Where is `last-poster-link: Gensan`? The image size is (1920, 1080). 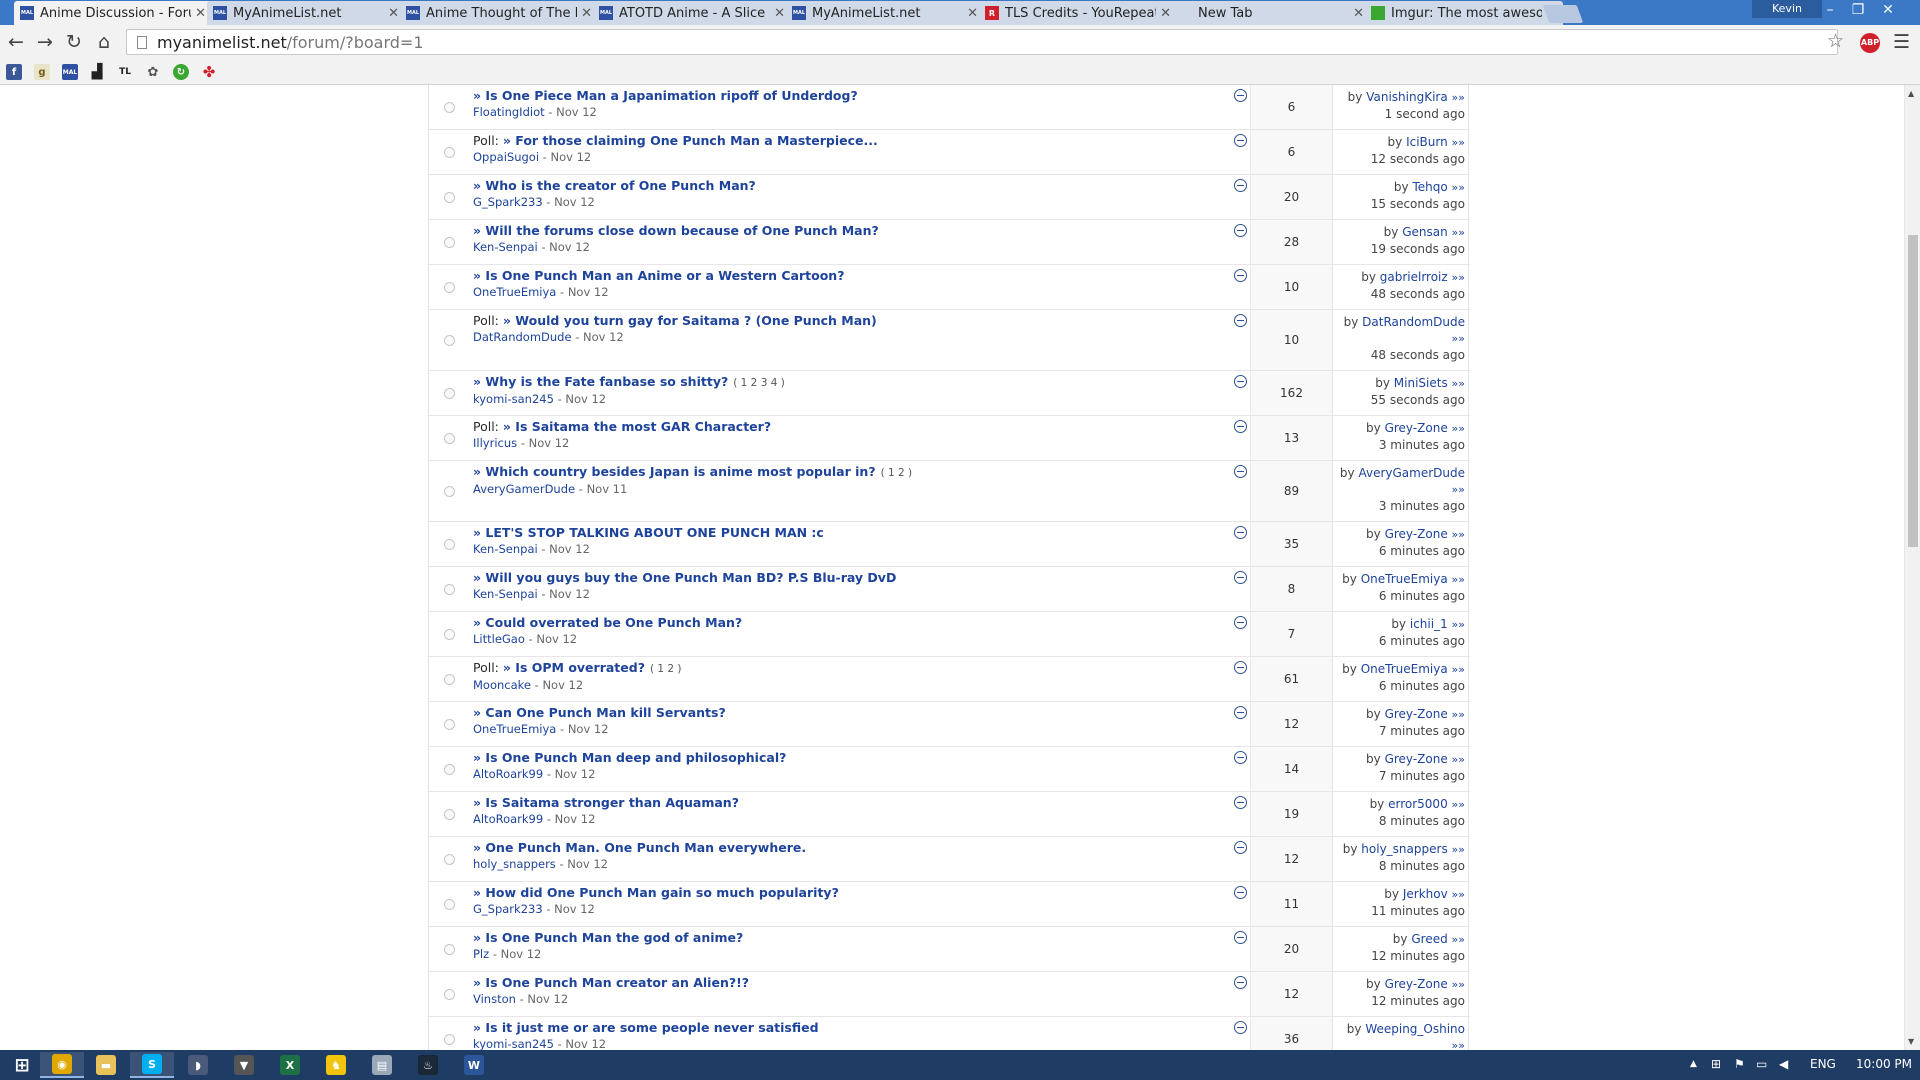 last-poster-link: Gensan is located at coordinates (1425, 232).